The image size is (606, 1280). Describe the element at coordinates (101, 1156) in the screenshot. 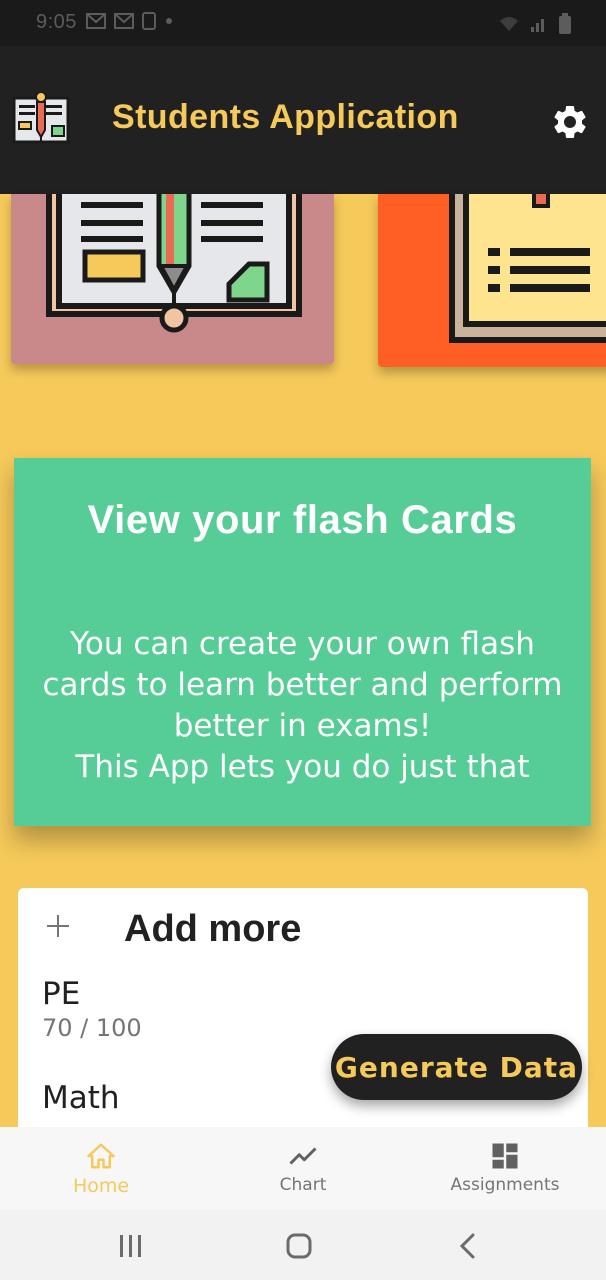

I see `home-icon` at that location.